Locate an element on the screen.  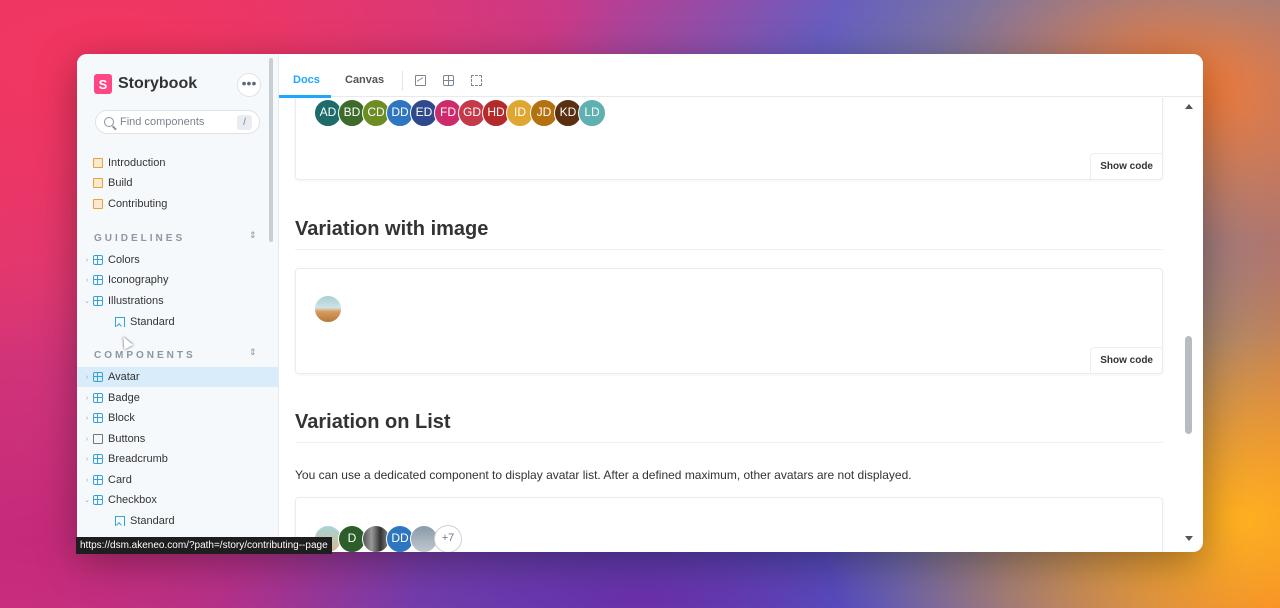
sidebar-item-label: Block is located at coordinates (121, 418).